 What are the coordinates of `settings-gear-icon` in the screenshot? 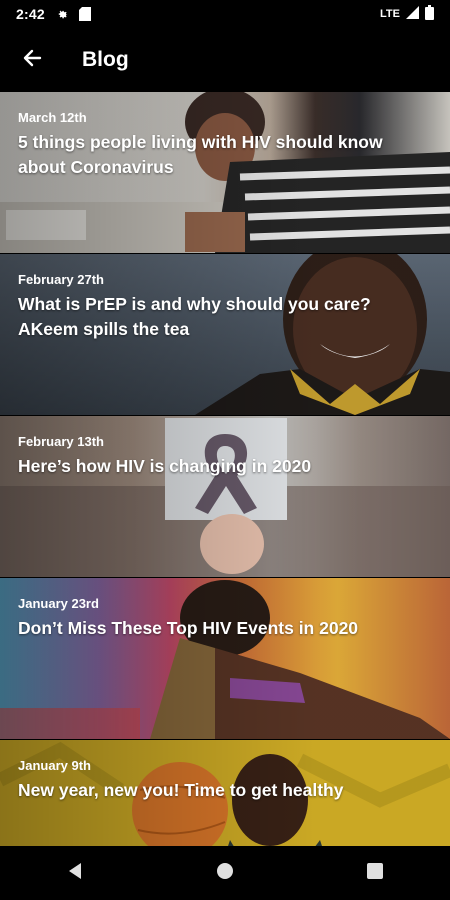 It's located at (62, 14).